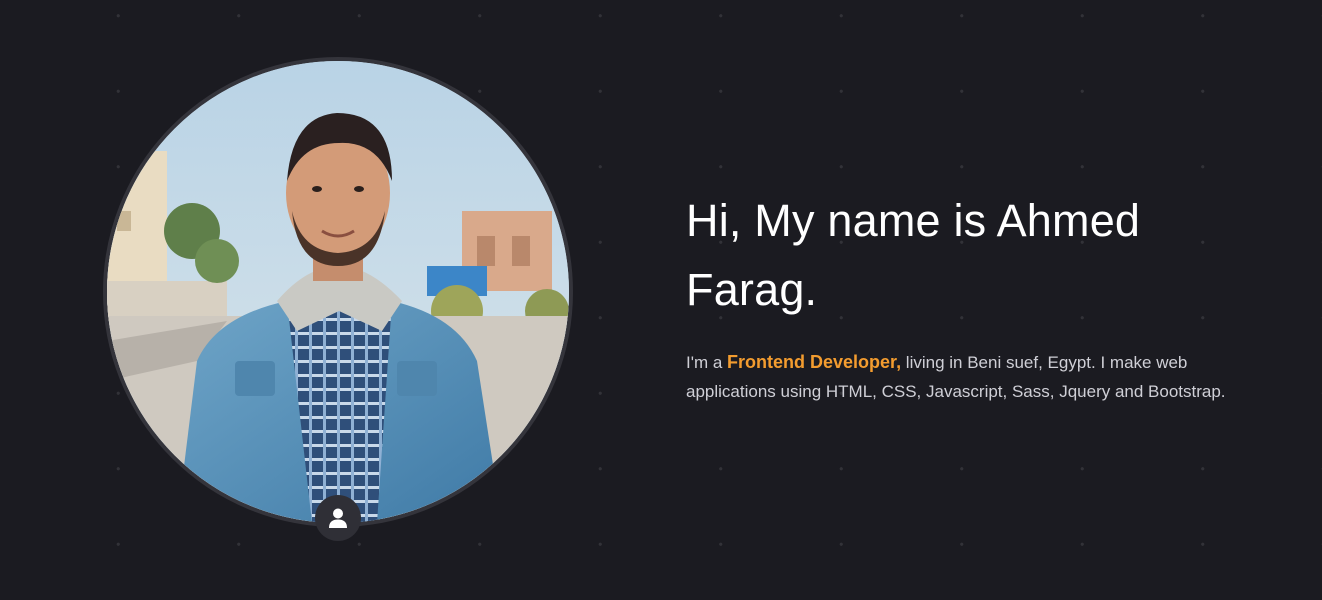 The image size is (1322, 600). Describe the element at coordinates (913, 255) in the screenshot. I see `page-title: Hi, My name is Ahmed Farag.` at that location.